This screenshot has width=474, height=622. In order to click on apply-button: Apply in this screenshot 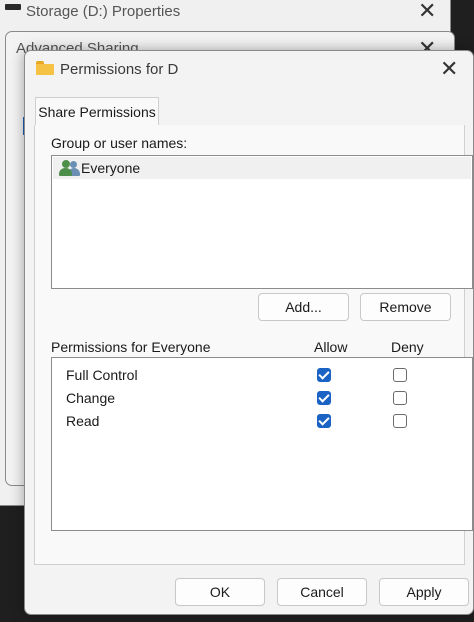, I will do `click(424, 592)`.